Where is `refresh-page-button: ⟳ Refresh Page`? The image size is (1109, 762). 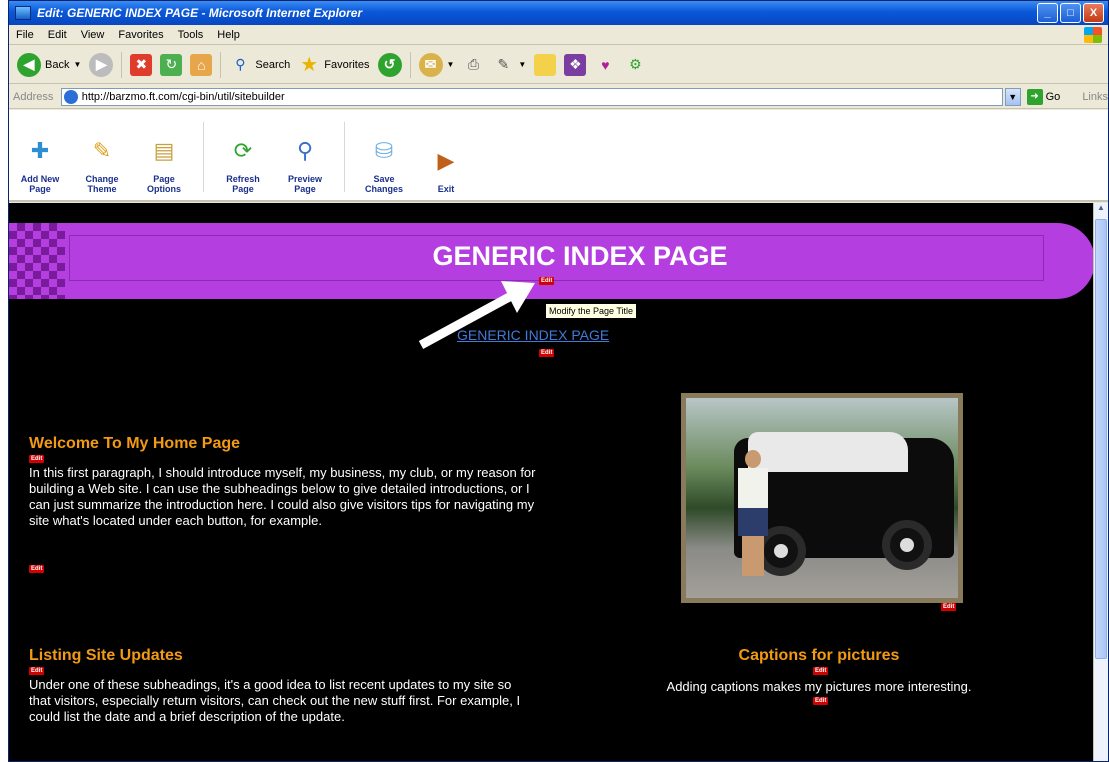
refresh-page-button: ⟳ Refresh Page is located at coordinates (243, 157).